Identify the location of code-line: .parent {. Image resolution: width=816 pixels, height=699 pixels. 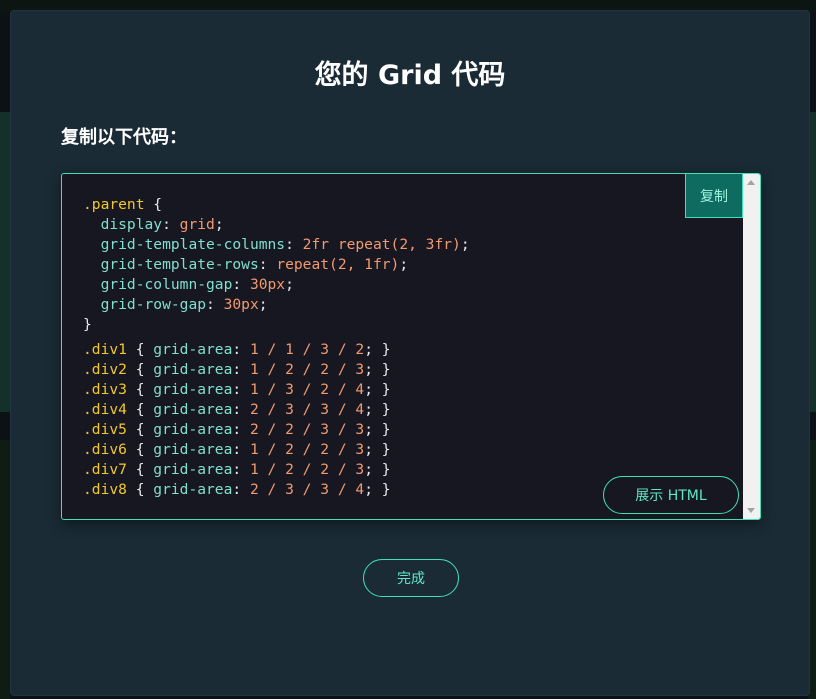
(276, 205).